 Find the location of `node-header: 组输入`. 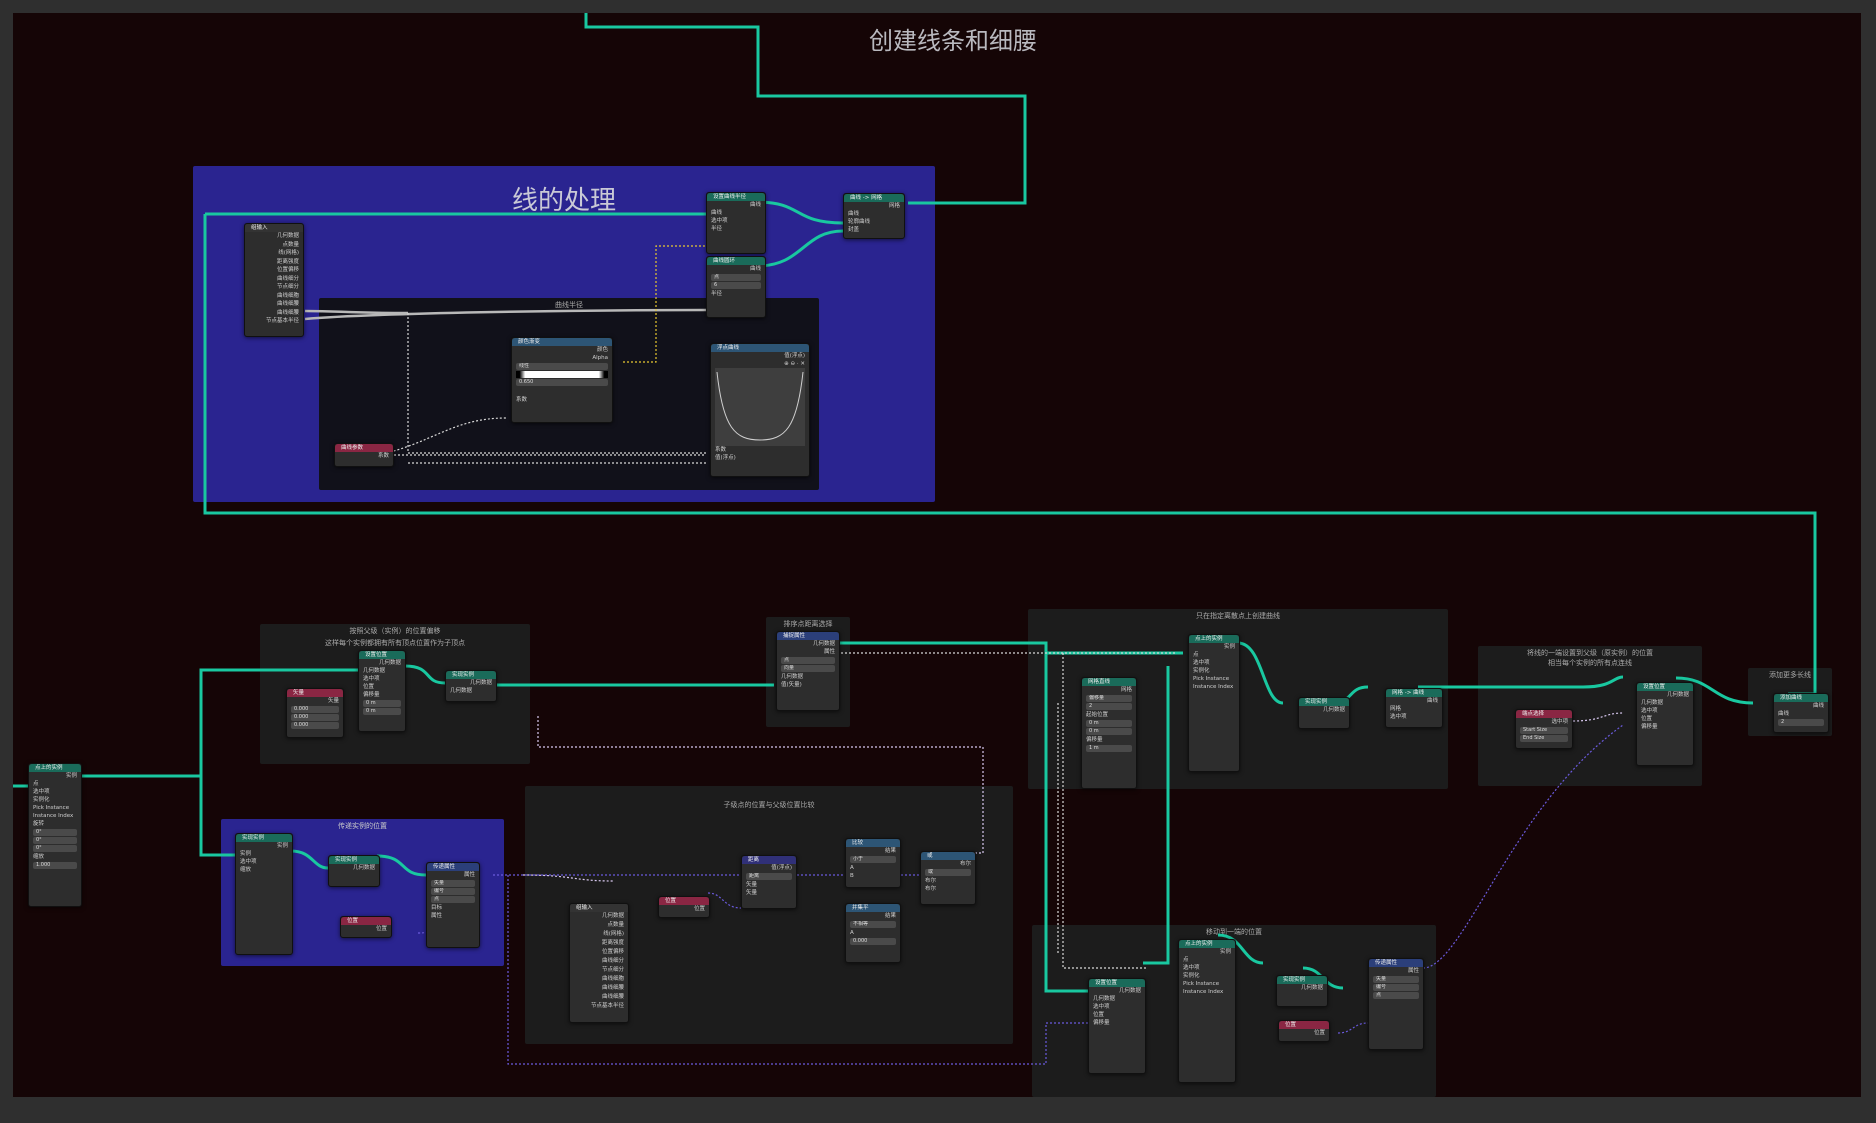

node-header: 组输入 is located at coordinates (599, 908).